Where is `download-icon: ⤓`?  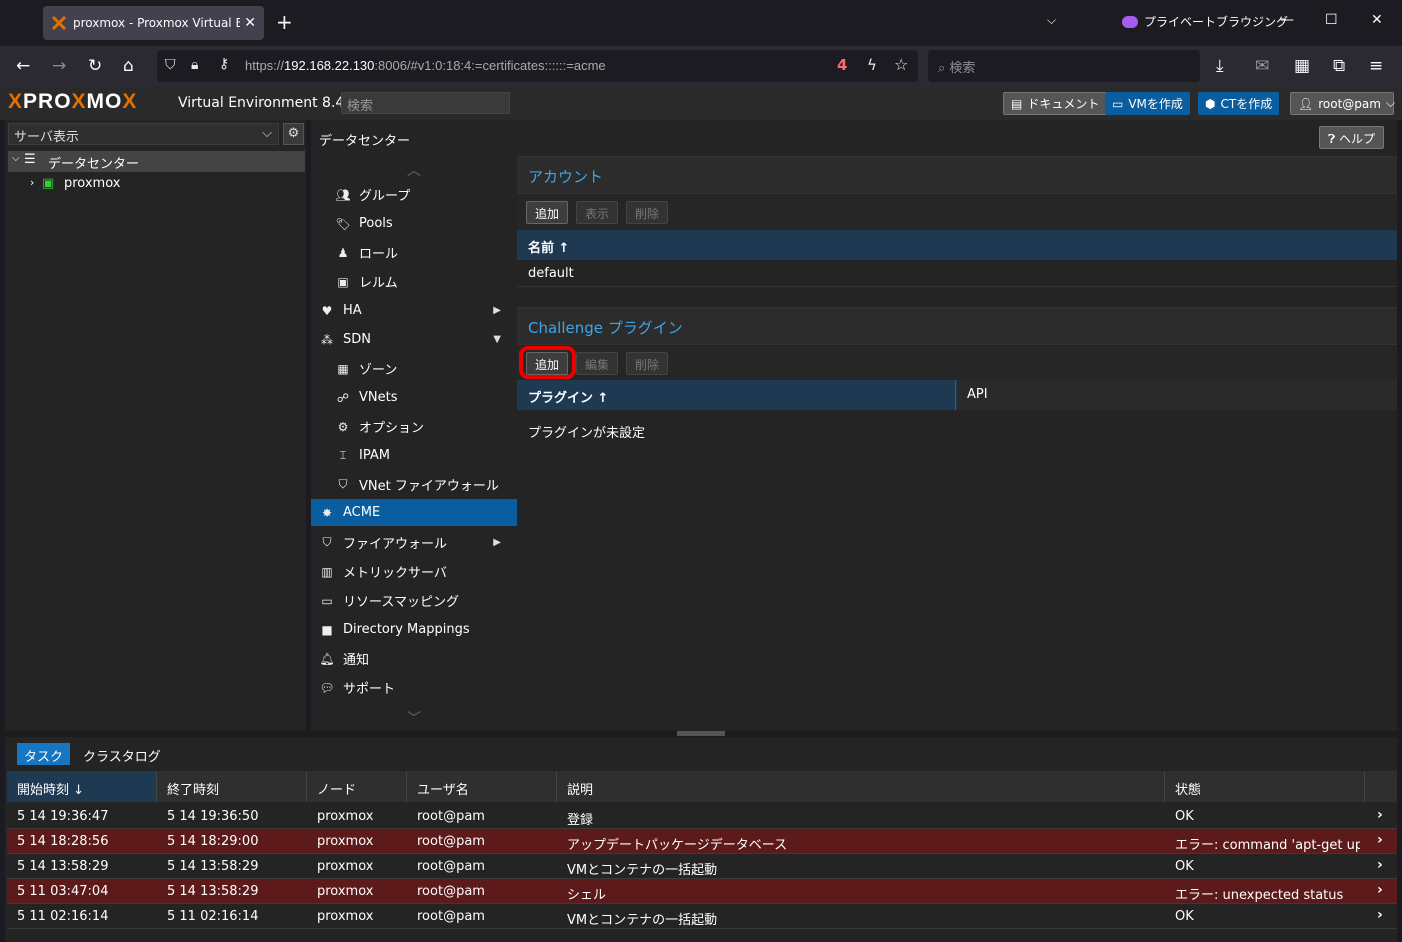 download-icon: ⤓ is located at coordinates (1220, 66).